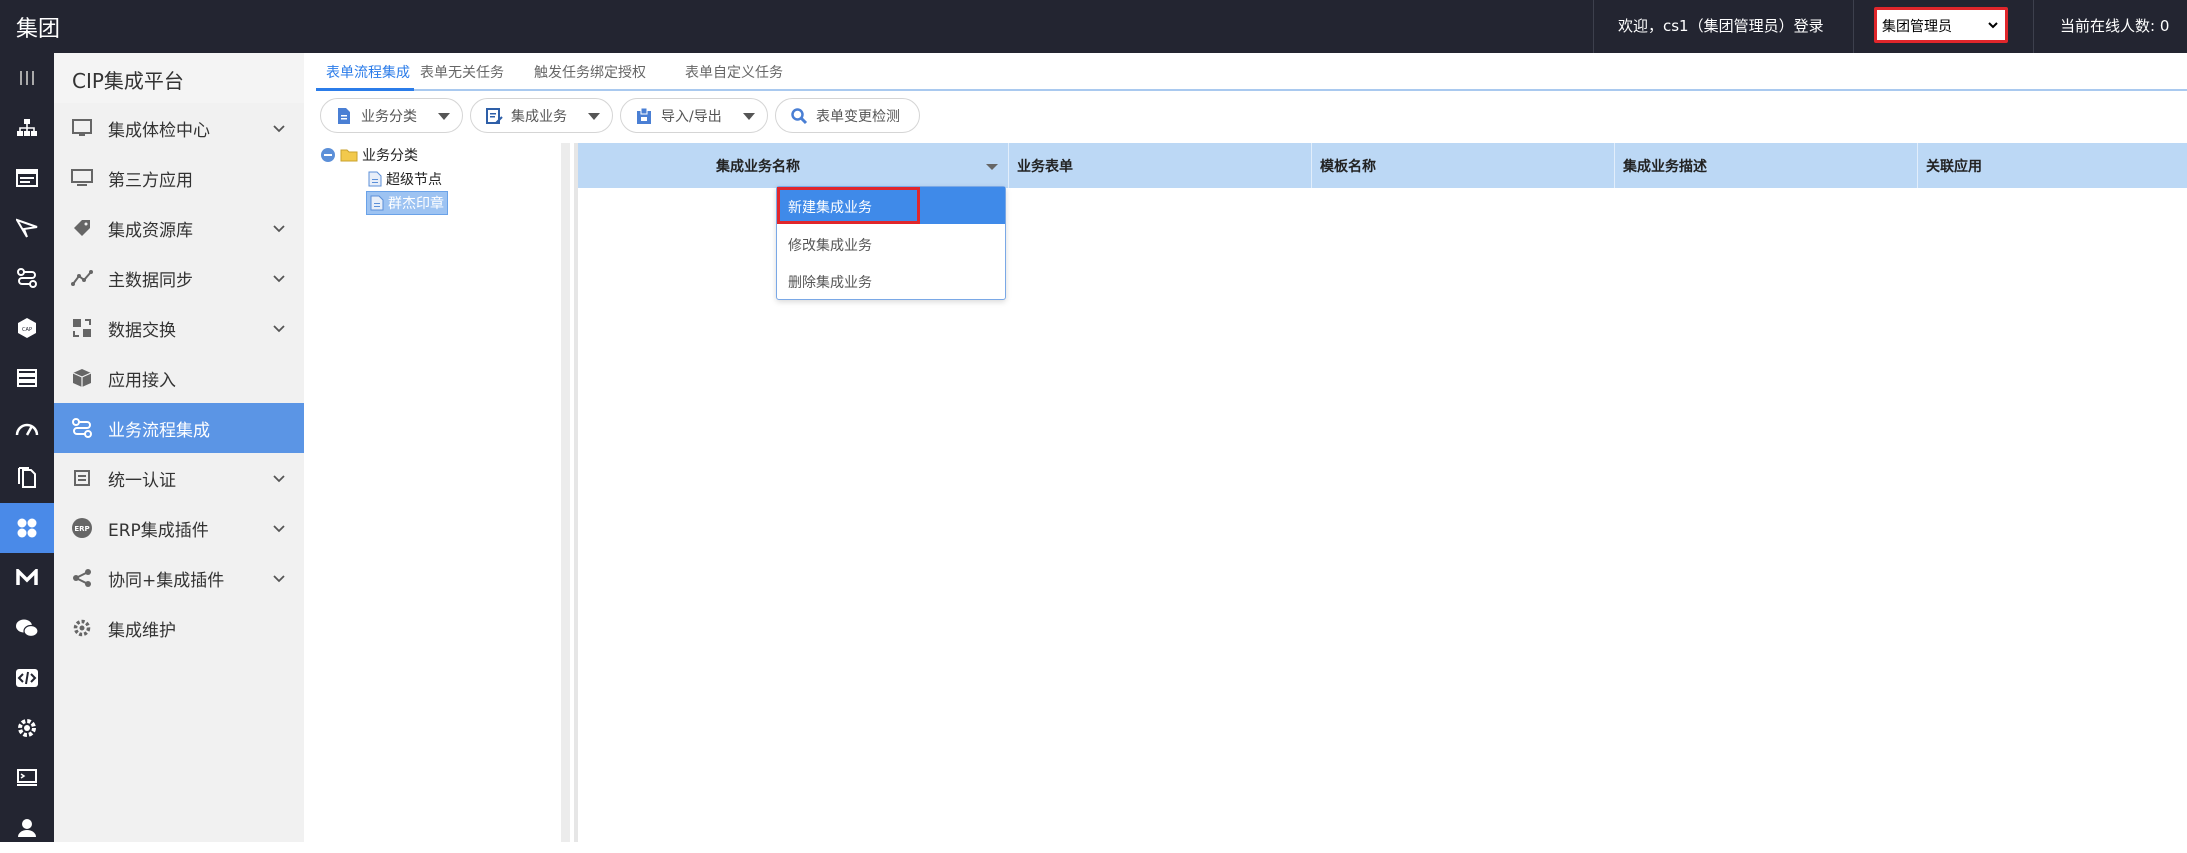 The image size is (2187, 853). I want to click on sort-icon, so click(992, 167).